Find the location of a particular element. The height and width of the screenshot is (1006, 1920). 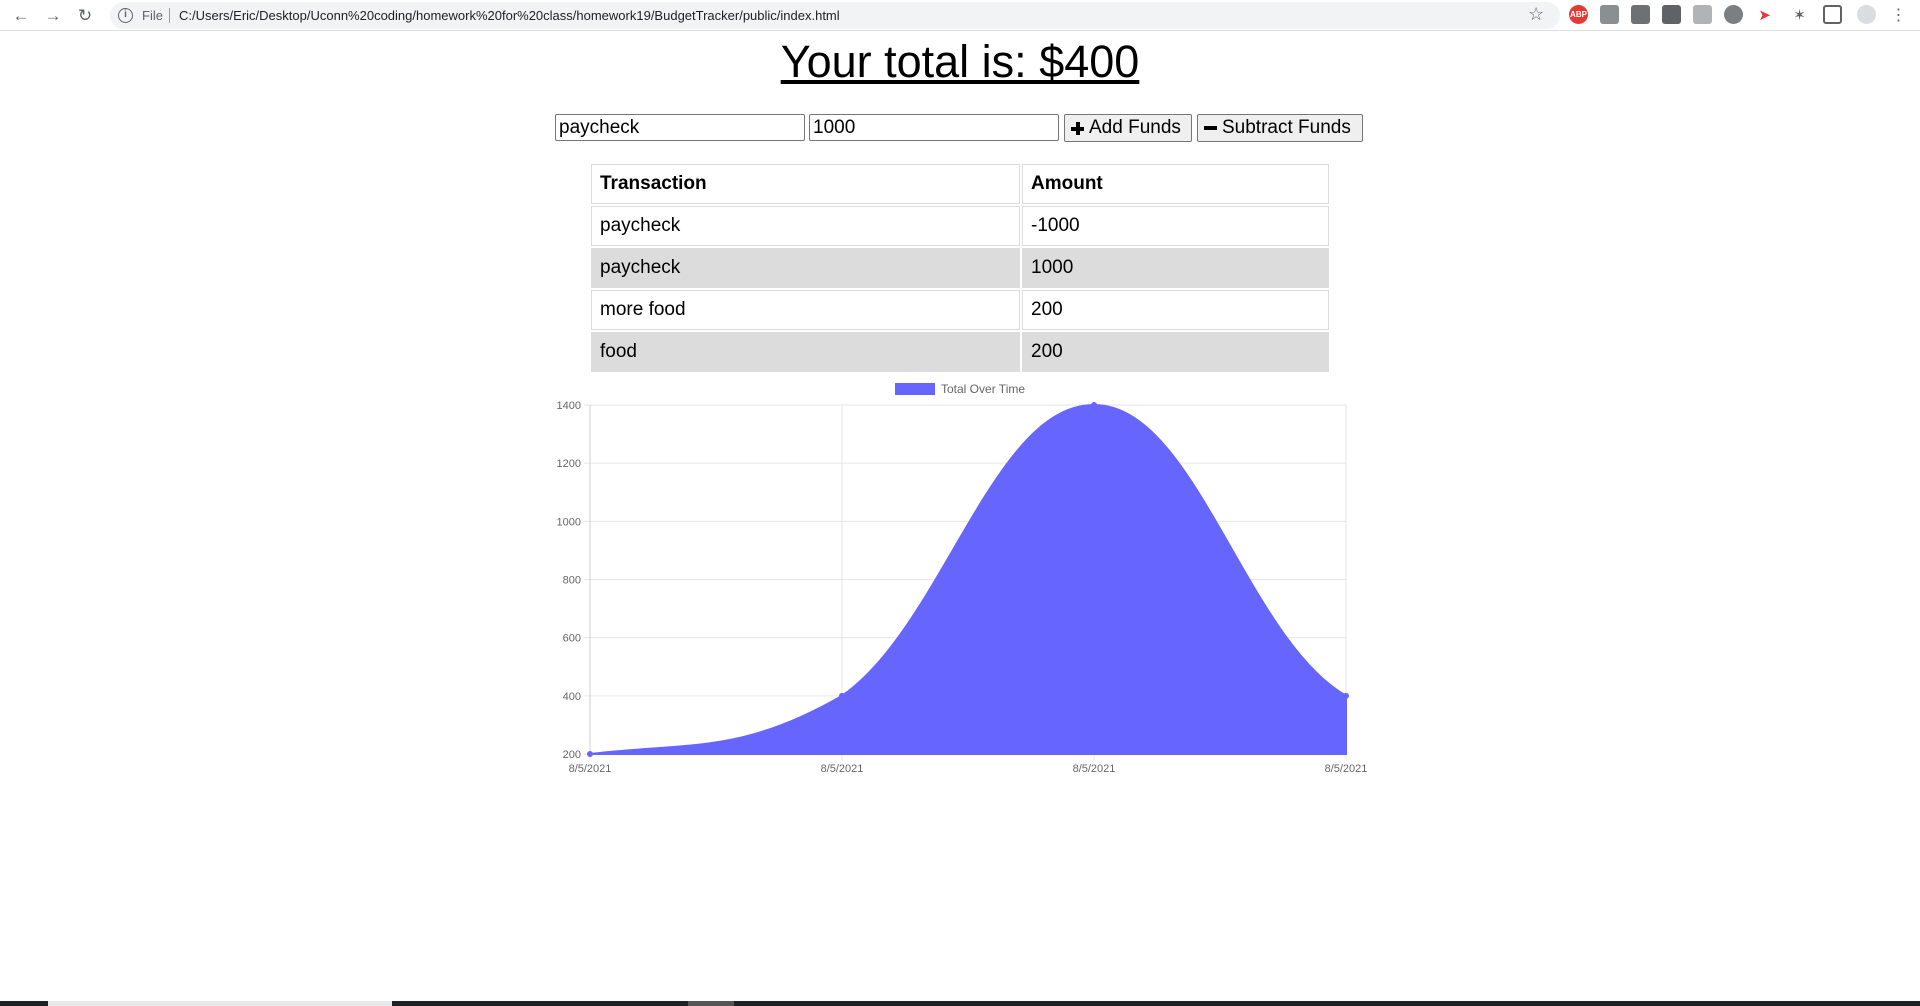

transaction-name-cell: more food is located at coordinates (805, 310).